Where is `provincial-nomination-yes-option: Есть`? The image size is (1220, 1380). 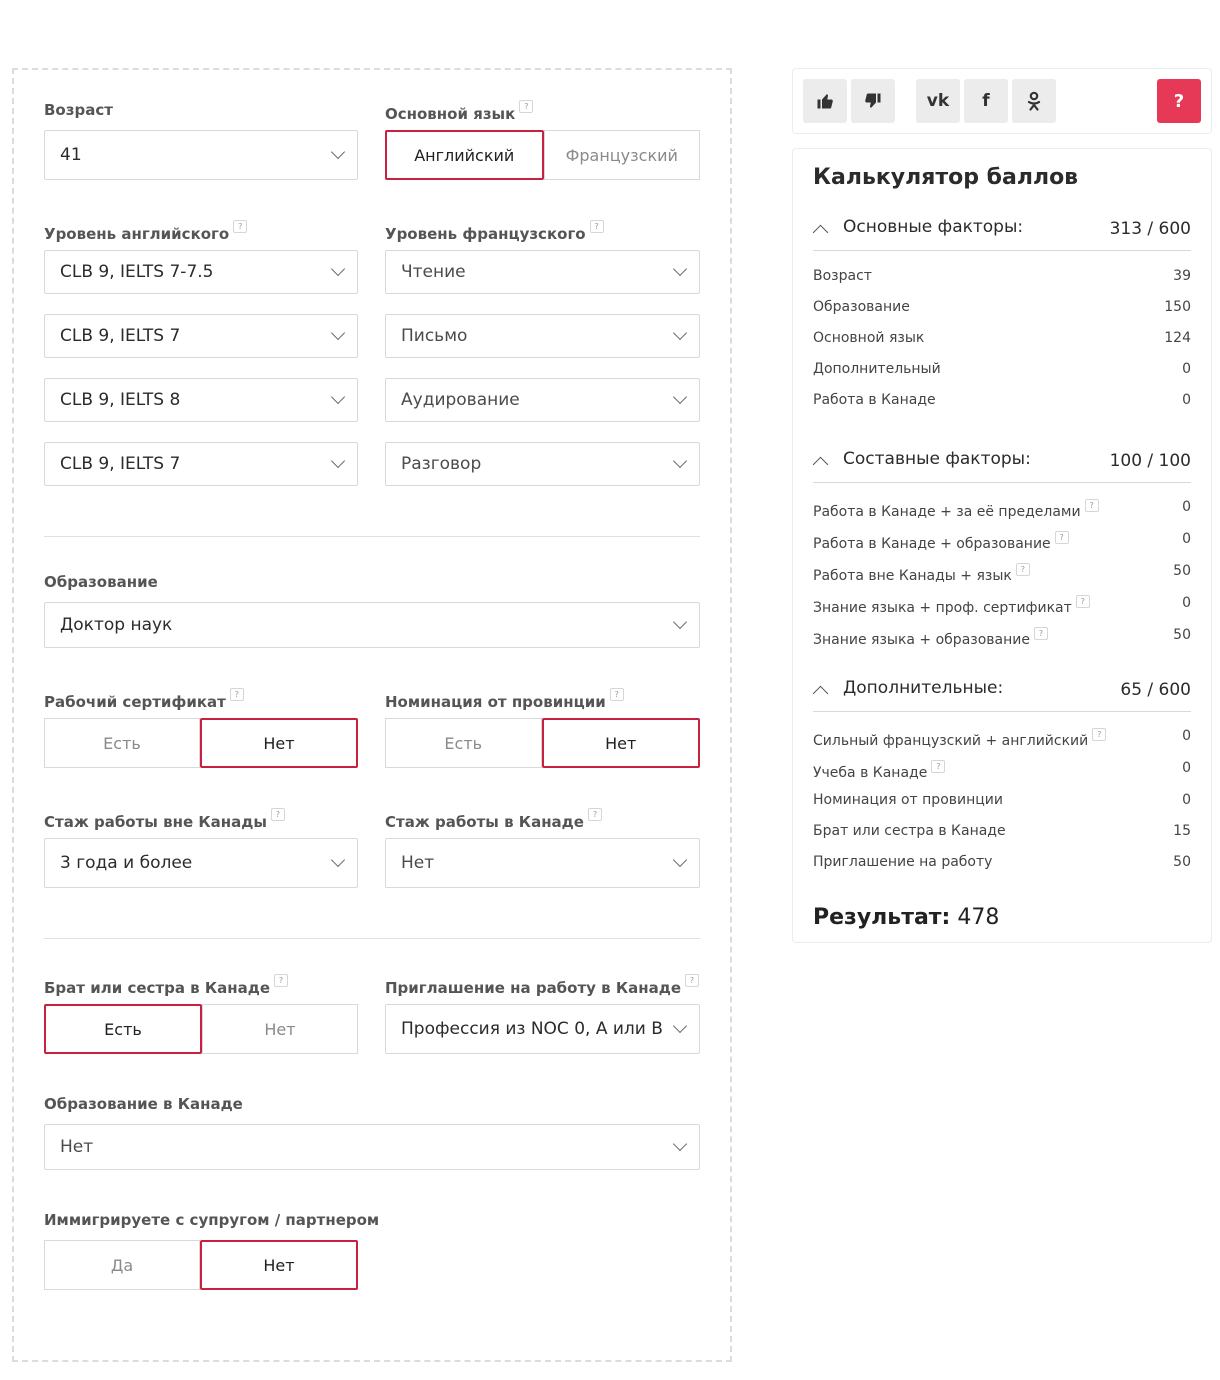
provincial-nomination-yes-option: Есть is located at coordinates (463, 743).